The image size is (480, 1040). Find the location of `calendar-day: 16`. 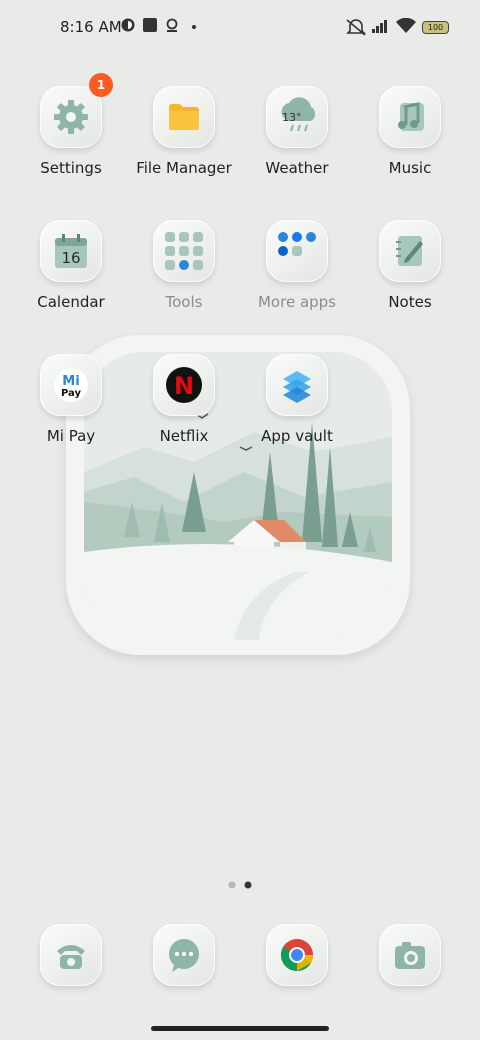

calendar-day: 16 is located at coordinates (70, 258).